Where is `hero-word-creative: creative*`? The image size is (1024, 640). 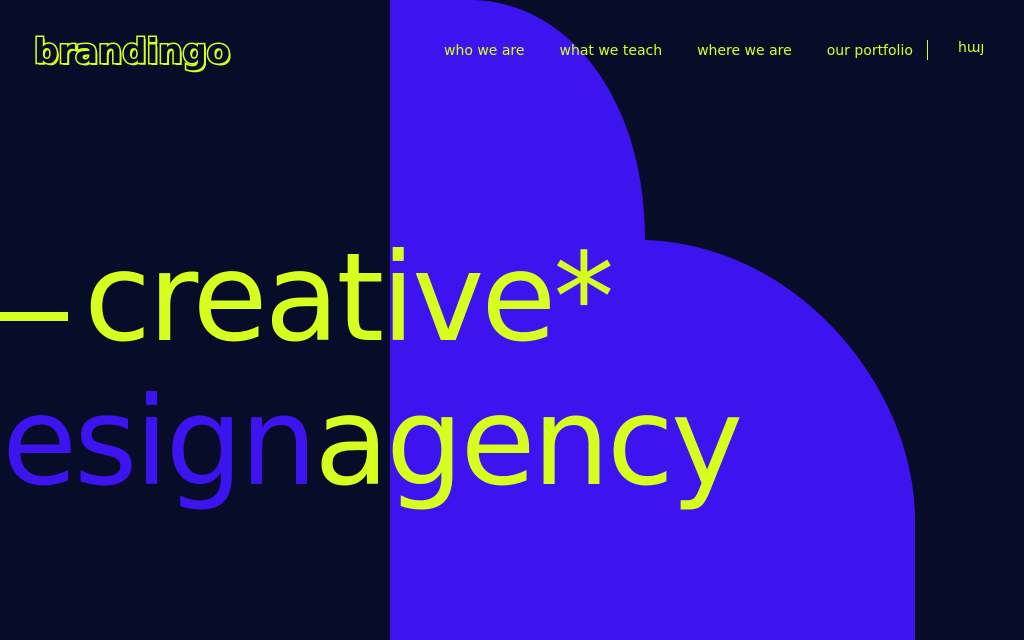
hero-word-creative: creative* is located at coordinates (349, 298).